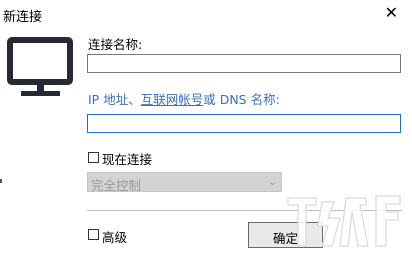 The height and width of the screenshot is (256, 412). What do you see at coordinates (127, 158) in the screenshot?
I see `connect-now-label: 现在连接` at bounding box center [127, 158].